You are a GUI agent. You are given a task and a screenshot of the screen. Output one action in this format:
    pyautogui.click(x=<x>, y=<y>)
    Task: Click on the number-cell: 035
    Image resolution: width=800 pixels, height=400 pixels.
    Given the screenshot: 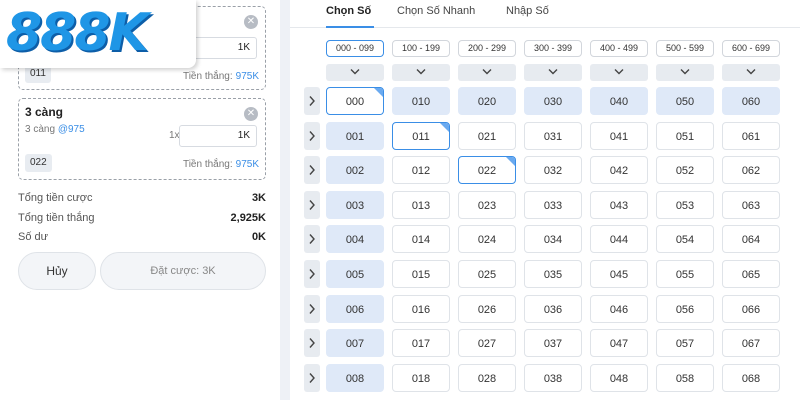 What is the action you would take?
    pyautogui.click(x=553, y=274)
    